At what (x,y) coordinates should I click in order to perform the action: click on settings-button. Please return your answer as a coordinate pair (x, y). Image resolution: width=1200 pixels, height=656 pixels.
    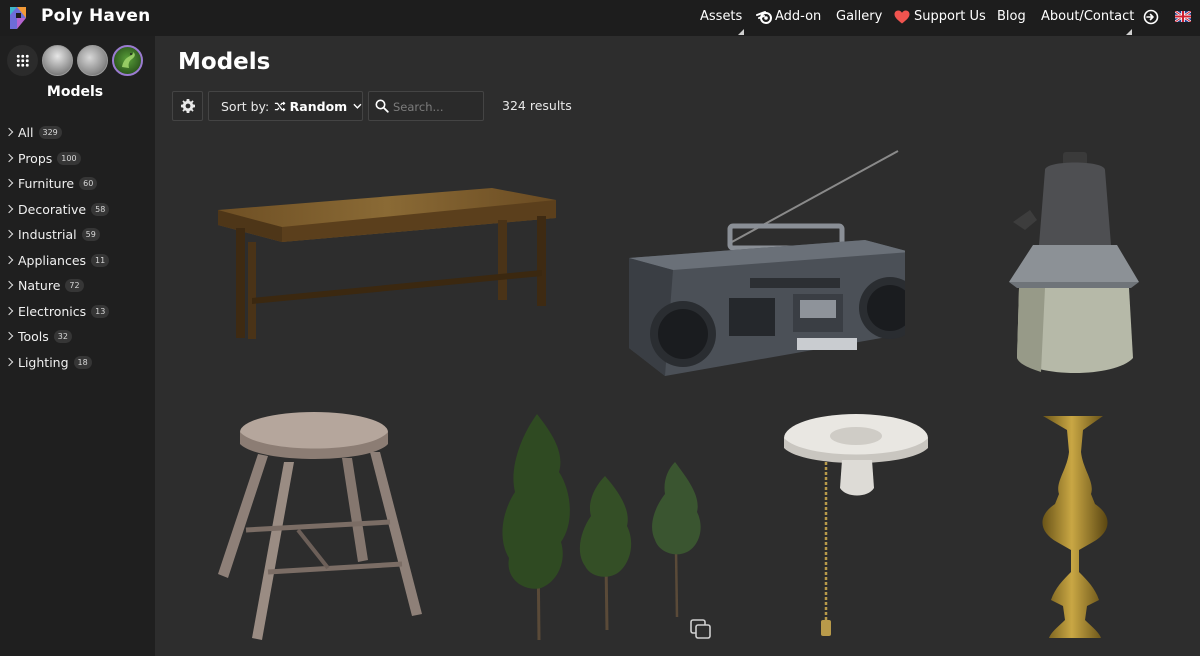
    Looking at the image, I should click on (187, 106).